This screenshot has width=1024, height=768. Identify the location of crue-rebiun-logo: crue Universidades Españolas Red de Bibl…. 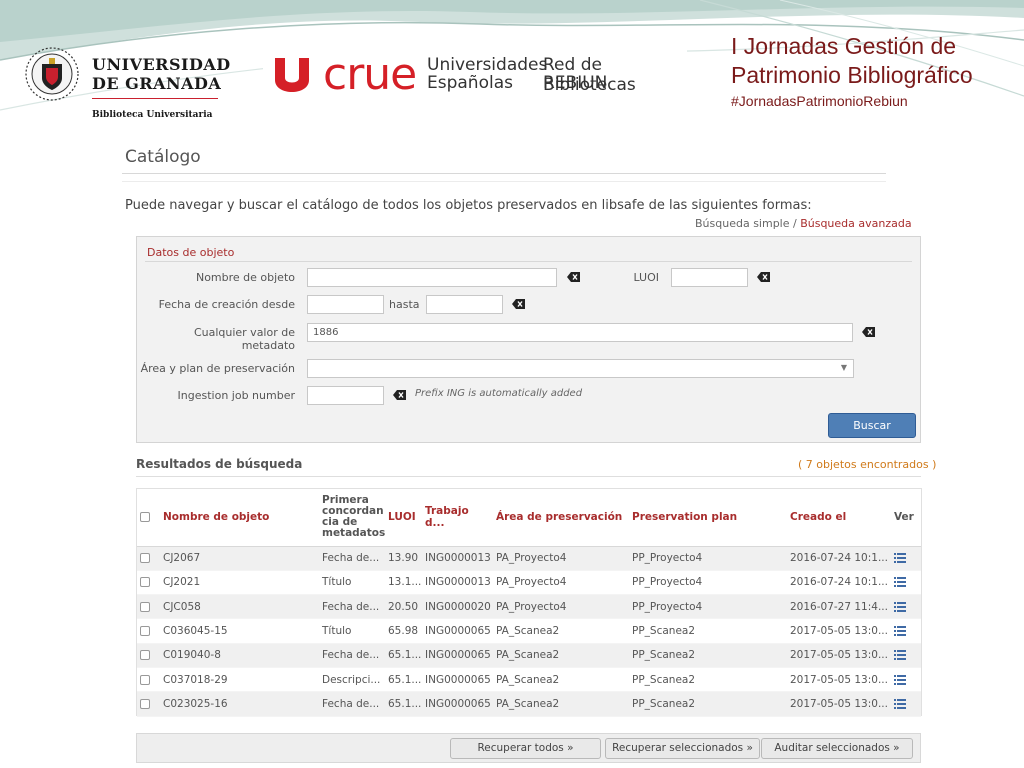
(475, 75).